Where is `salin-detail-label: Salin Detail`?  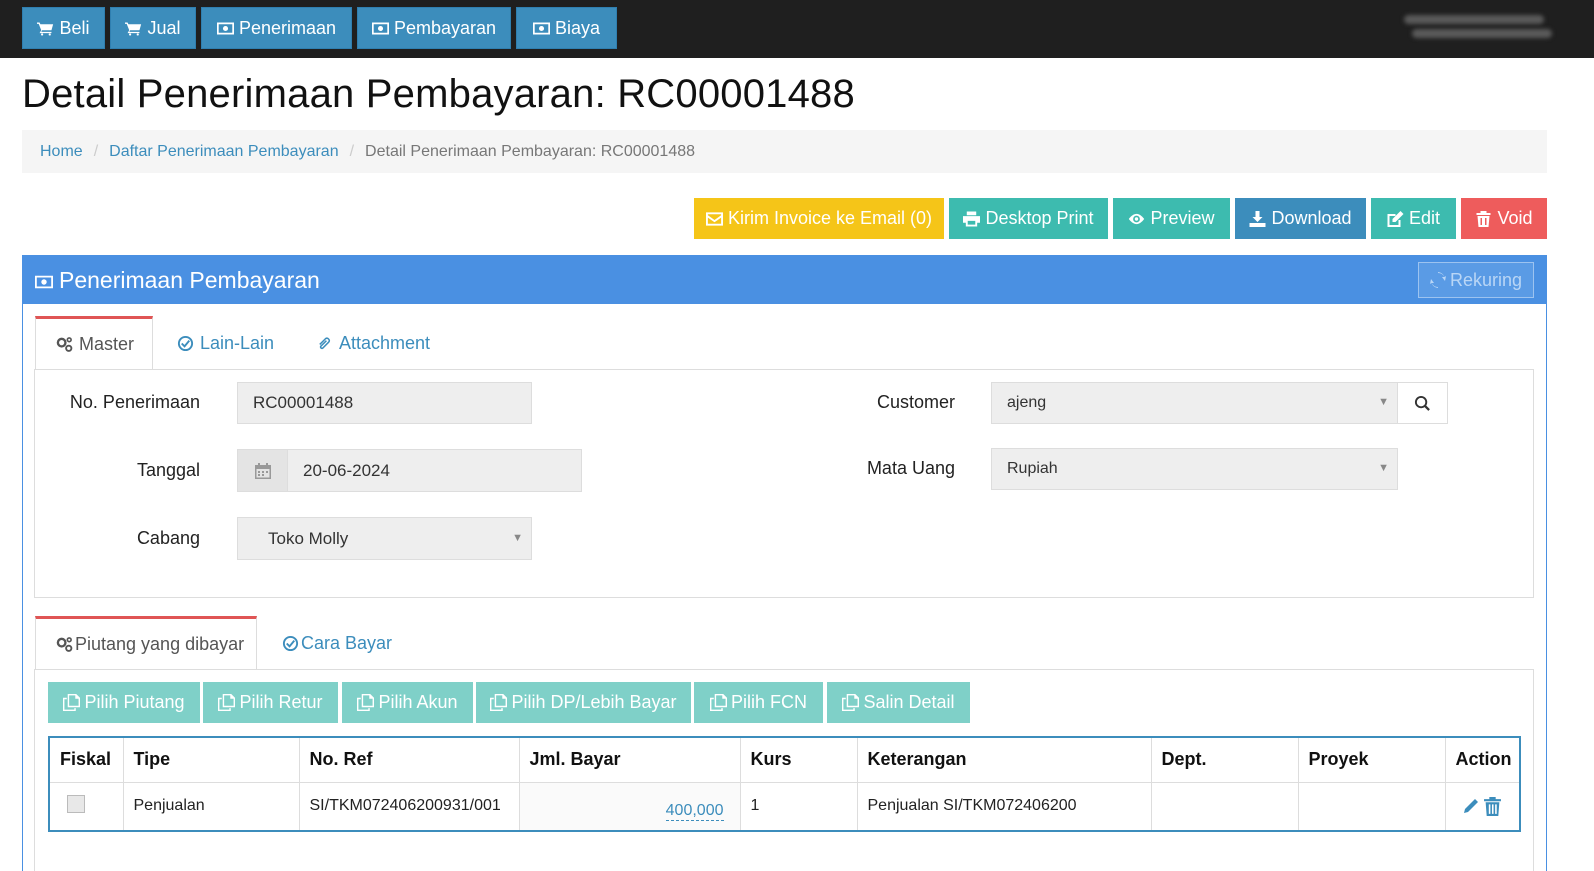 salin-detail-label: Salin Detail is located at coordinates (909, 702).